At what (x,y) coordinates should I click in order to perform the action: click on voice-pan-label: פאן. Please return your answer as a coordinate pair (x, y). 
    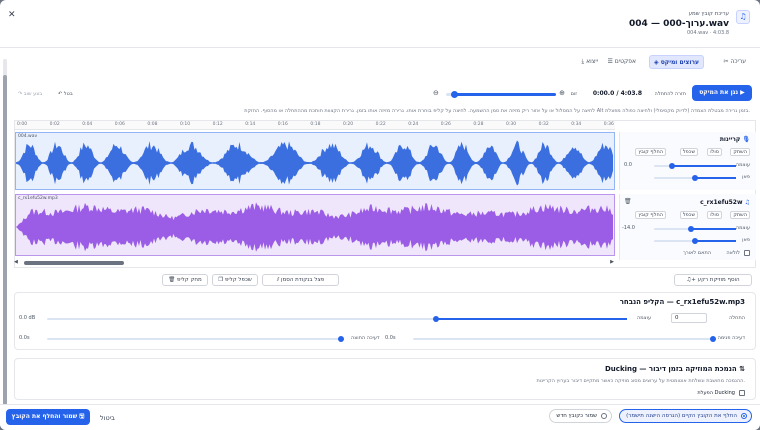
    Looking at the image, I should click on (746, 177).